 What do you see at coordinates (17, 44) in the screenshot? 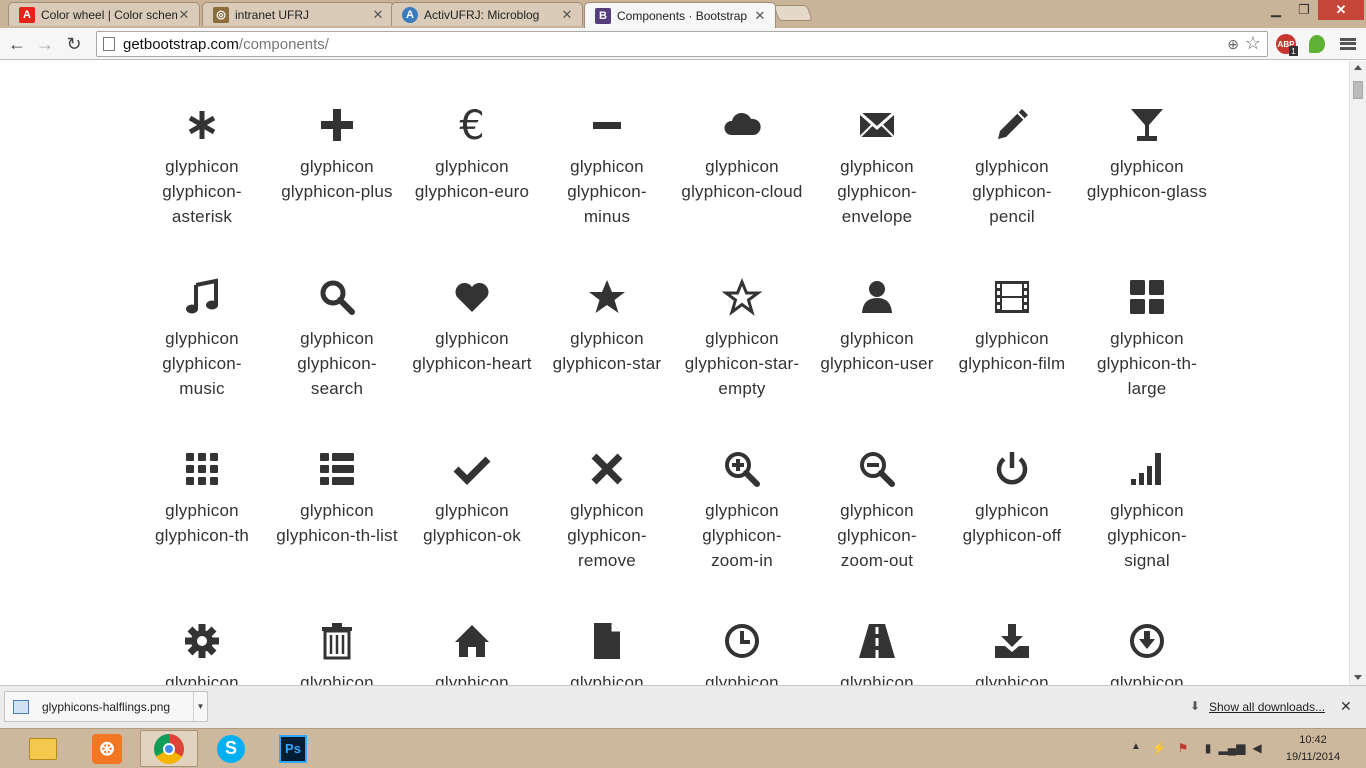
I see `back-arrow-icon: ←` at bounding box center [17, 44].